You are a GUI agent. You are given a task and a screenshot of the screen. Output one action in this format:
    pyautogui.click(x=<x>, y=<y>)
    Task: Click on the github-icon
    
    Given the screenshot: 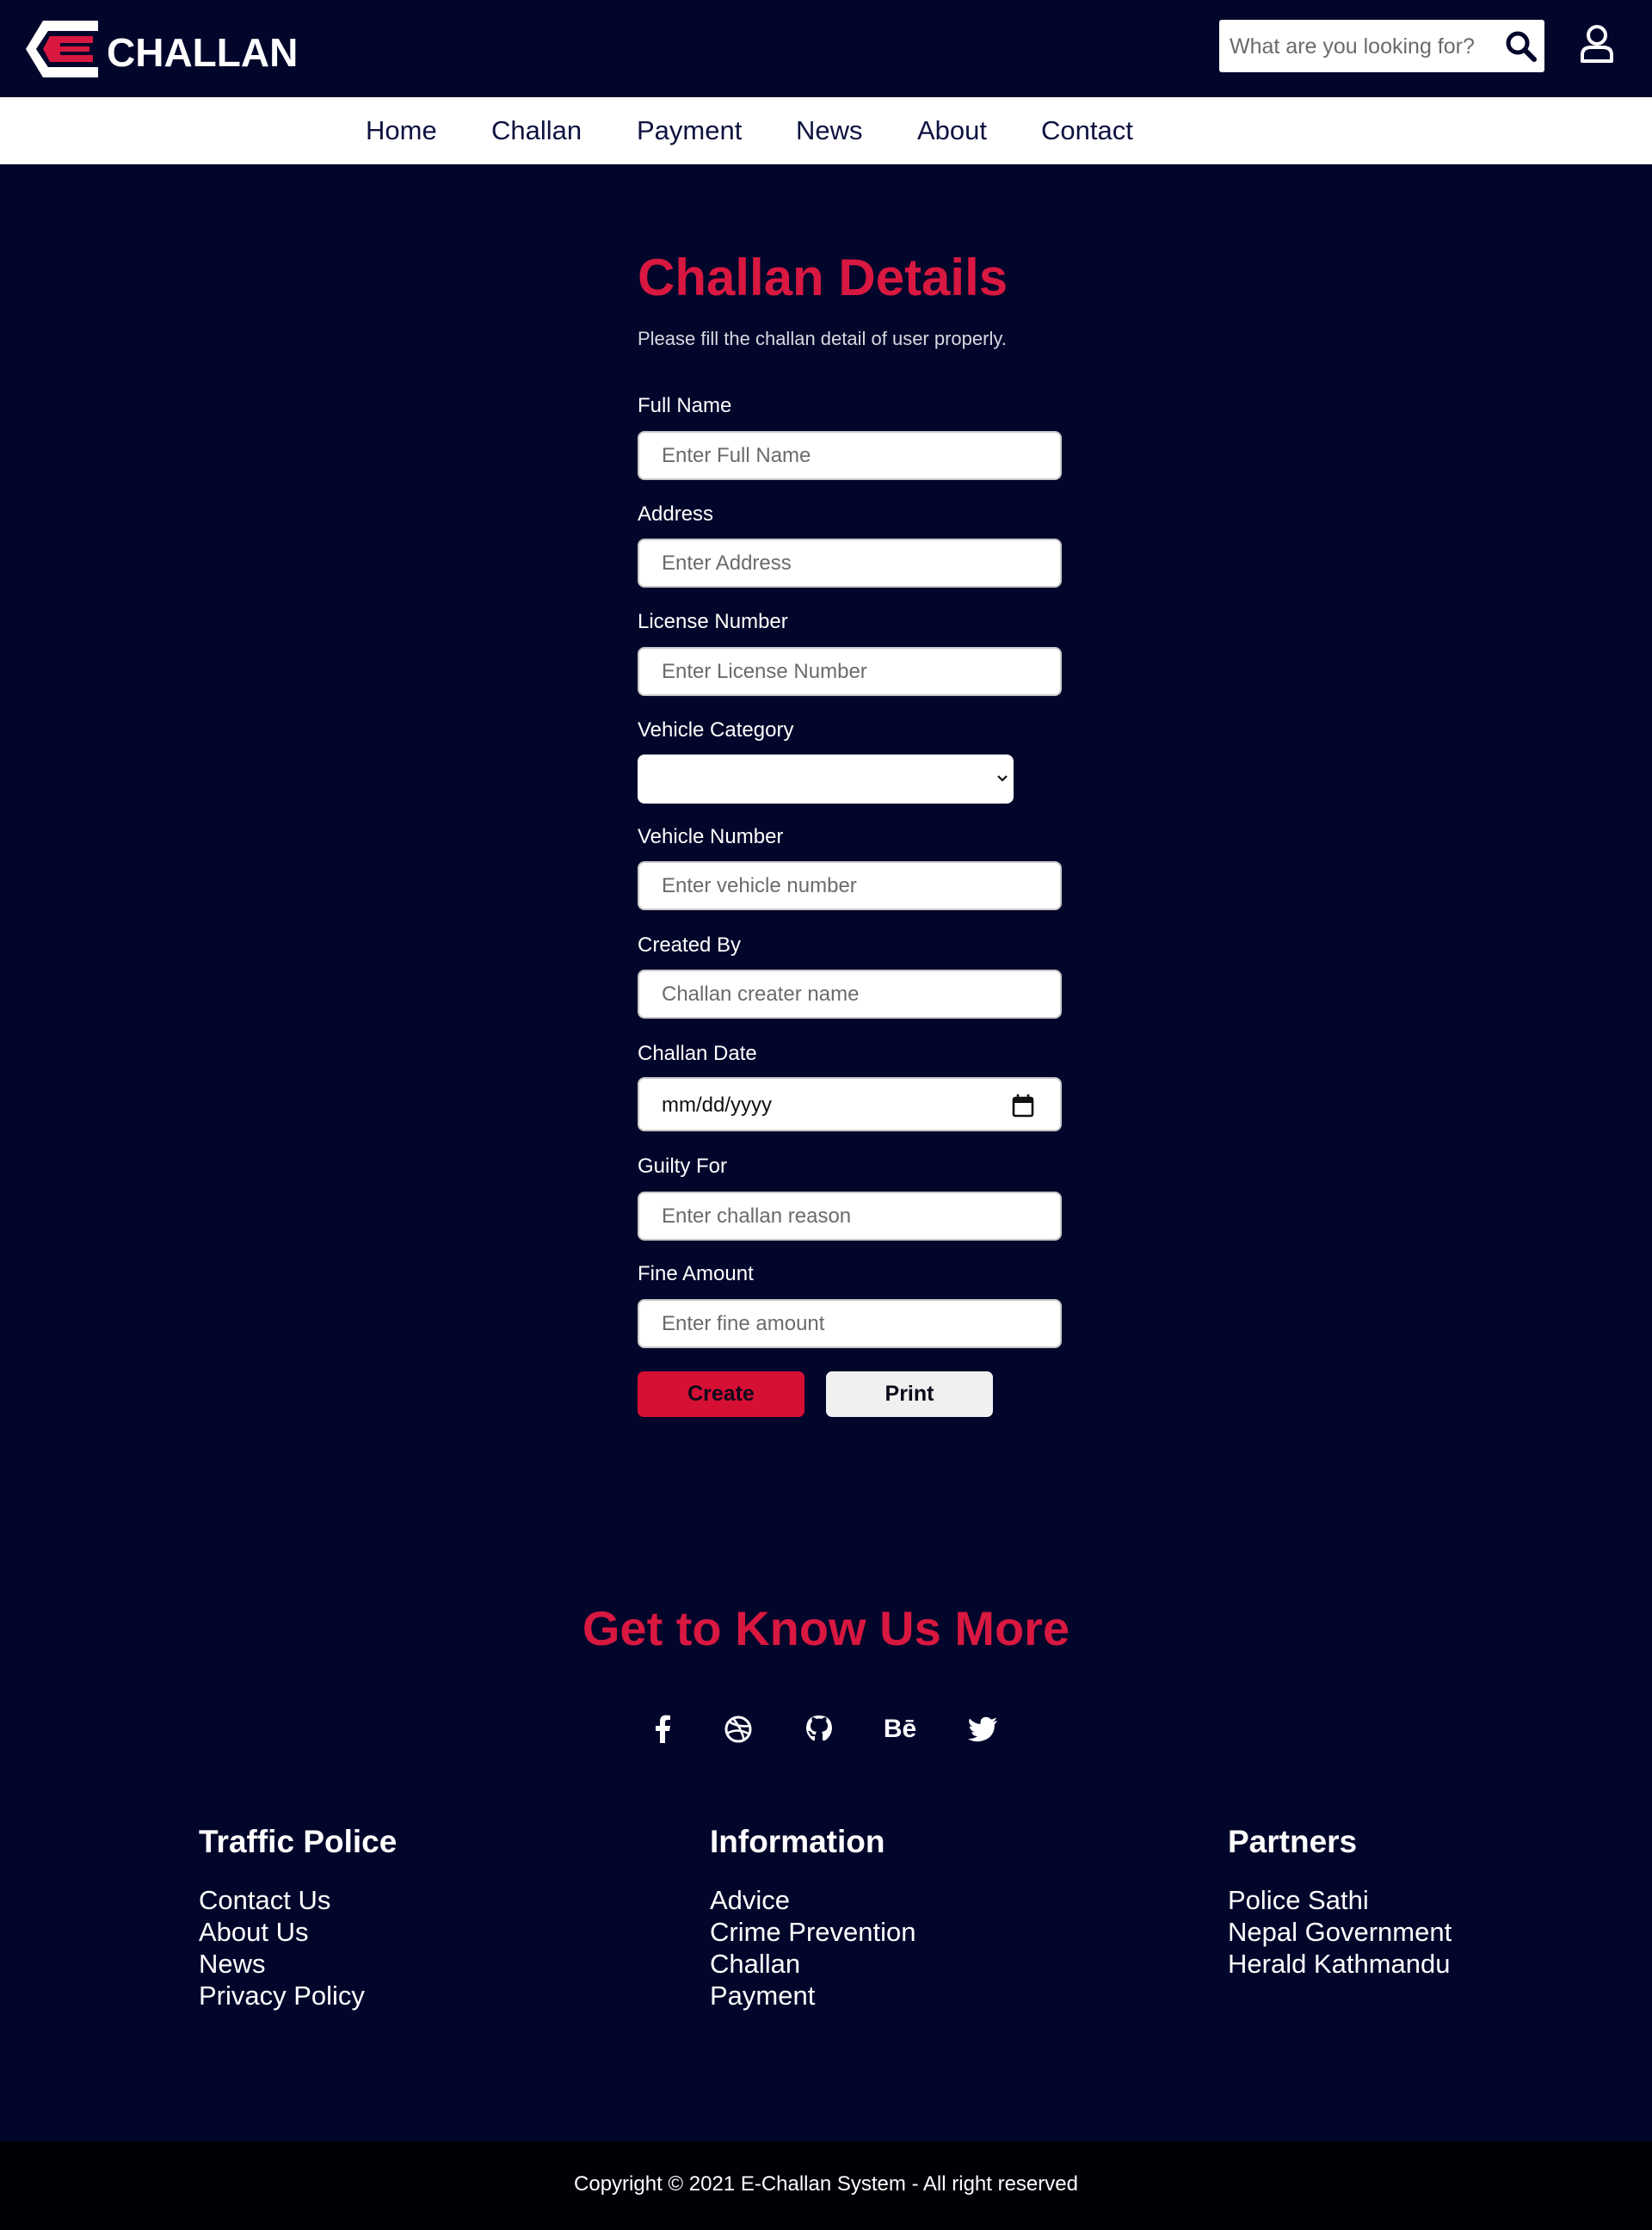 What is the action you would take?
    pyautogui.click(x=819, y=1729)
    